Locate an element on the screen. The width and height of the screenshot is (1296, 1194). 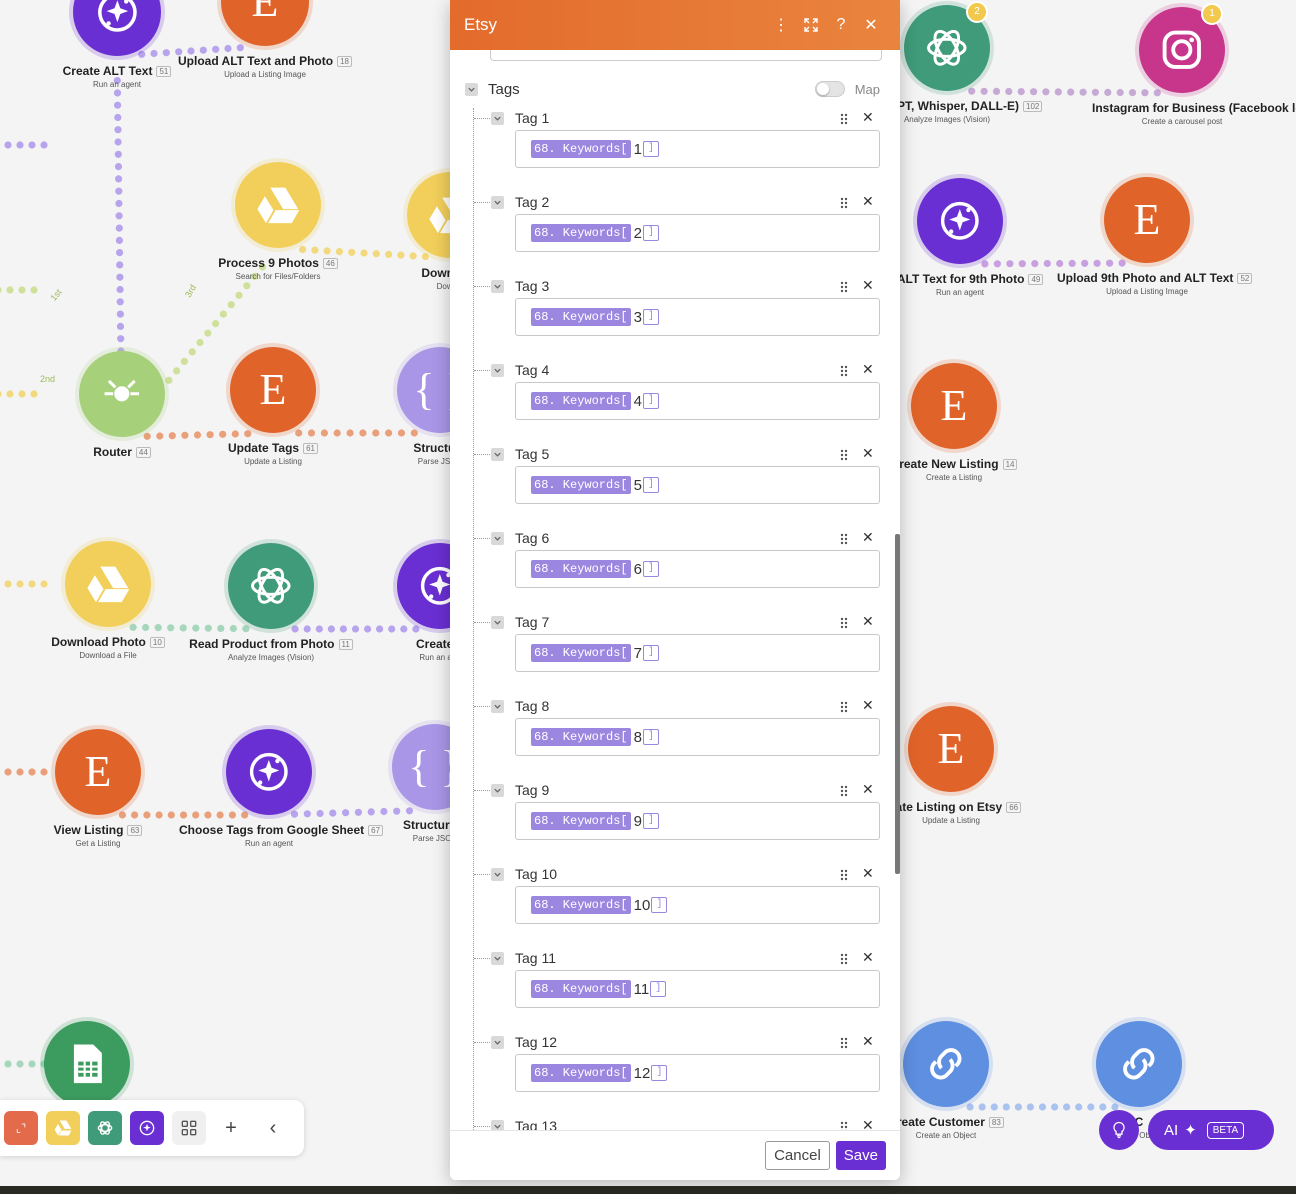
save-button: Save is located at coordinates (860, 1155).